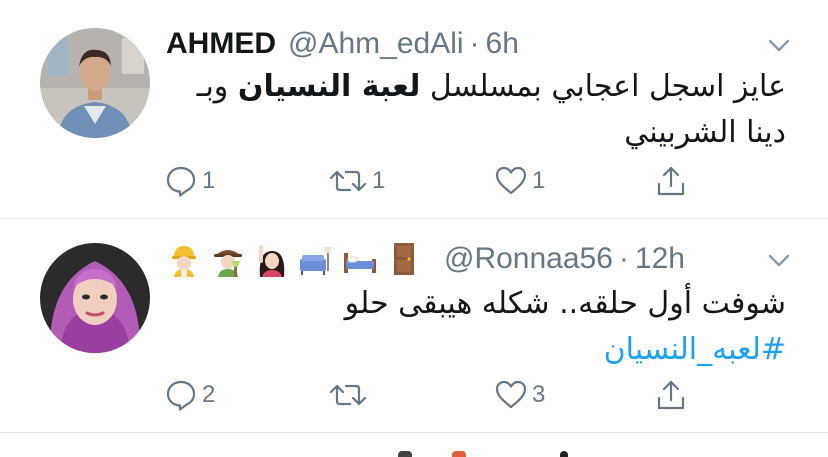 The image size is (828, 457). Describe the element at coordinates (376, 44) in the screenshot. I see `user-handle: @Ahm_edAli` at that location.